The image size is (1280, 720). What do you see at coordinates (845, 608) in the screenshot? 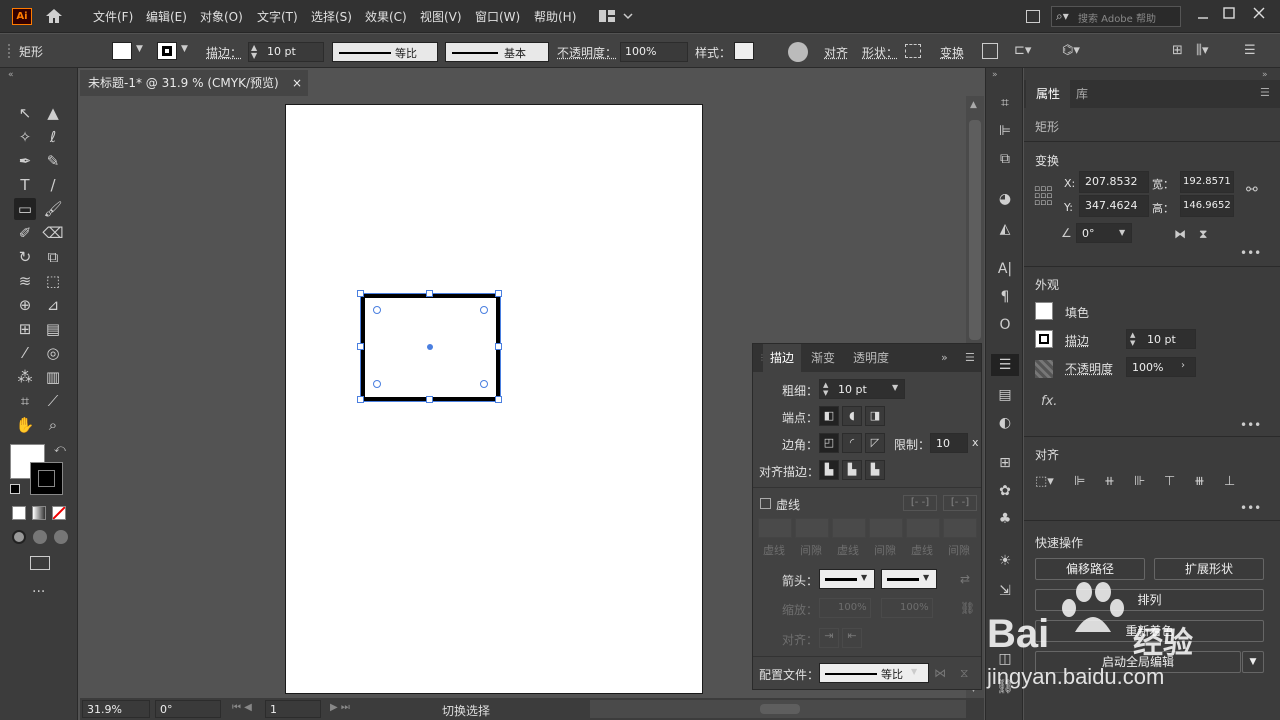
I see `scale-start-field: 100%` at bounding box center [845, 608].